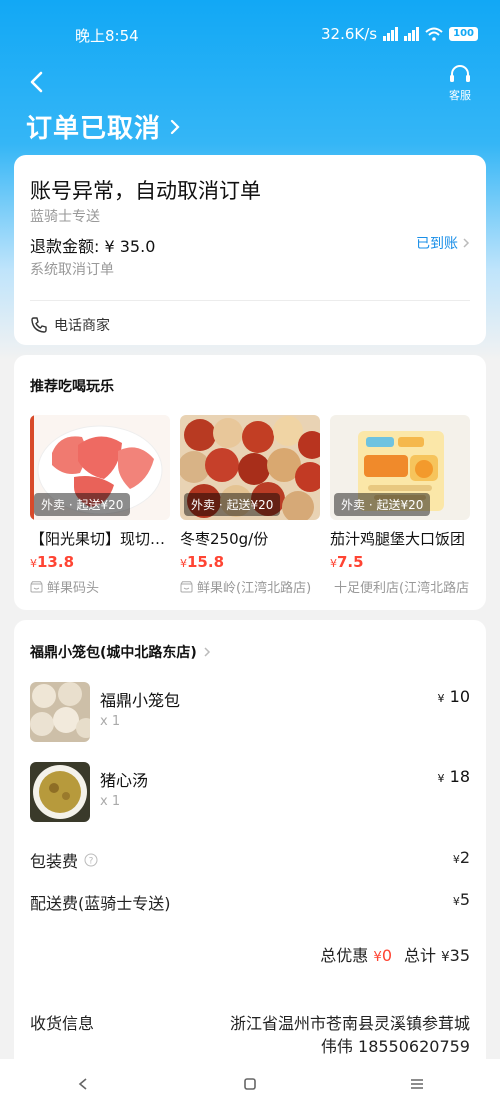  Describe the element at coordinates (206, 562) in the screenshot. I see `price-value: 15.8` at that location.